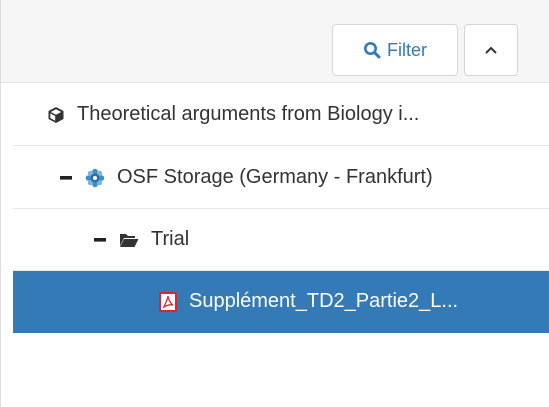 Image resolution: width=549 pixels, height=407 pixels. Describe the element at coordinates (281, 240) in the screenshot. I see `tree-row-folder: Trial` at that location.